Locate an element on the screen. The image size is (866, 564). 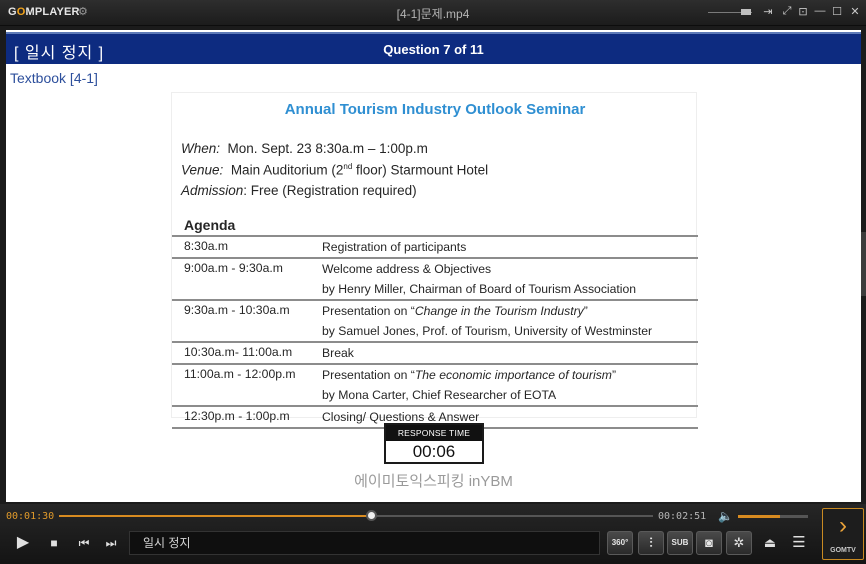
agenda-time: 12:30p.m - 1:00p.m is located at coordinates (237, 416).